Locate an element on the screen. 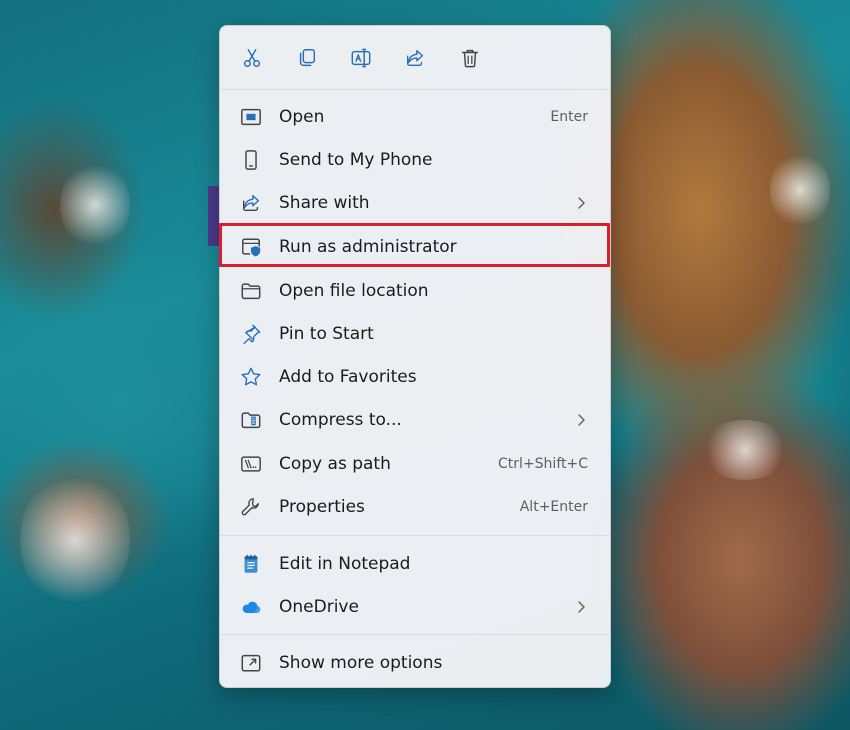  menu-item-onedrive: OneDrive is located at coordinates (415, 607).